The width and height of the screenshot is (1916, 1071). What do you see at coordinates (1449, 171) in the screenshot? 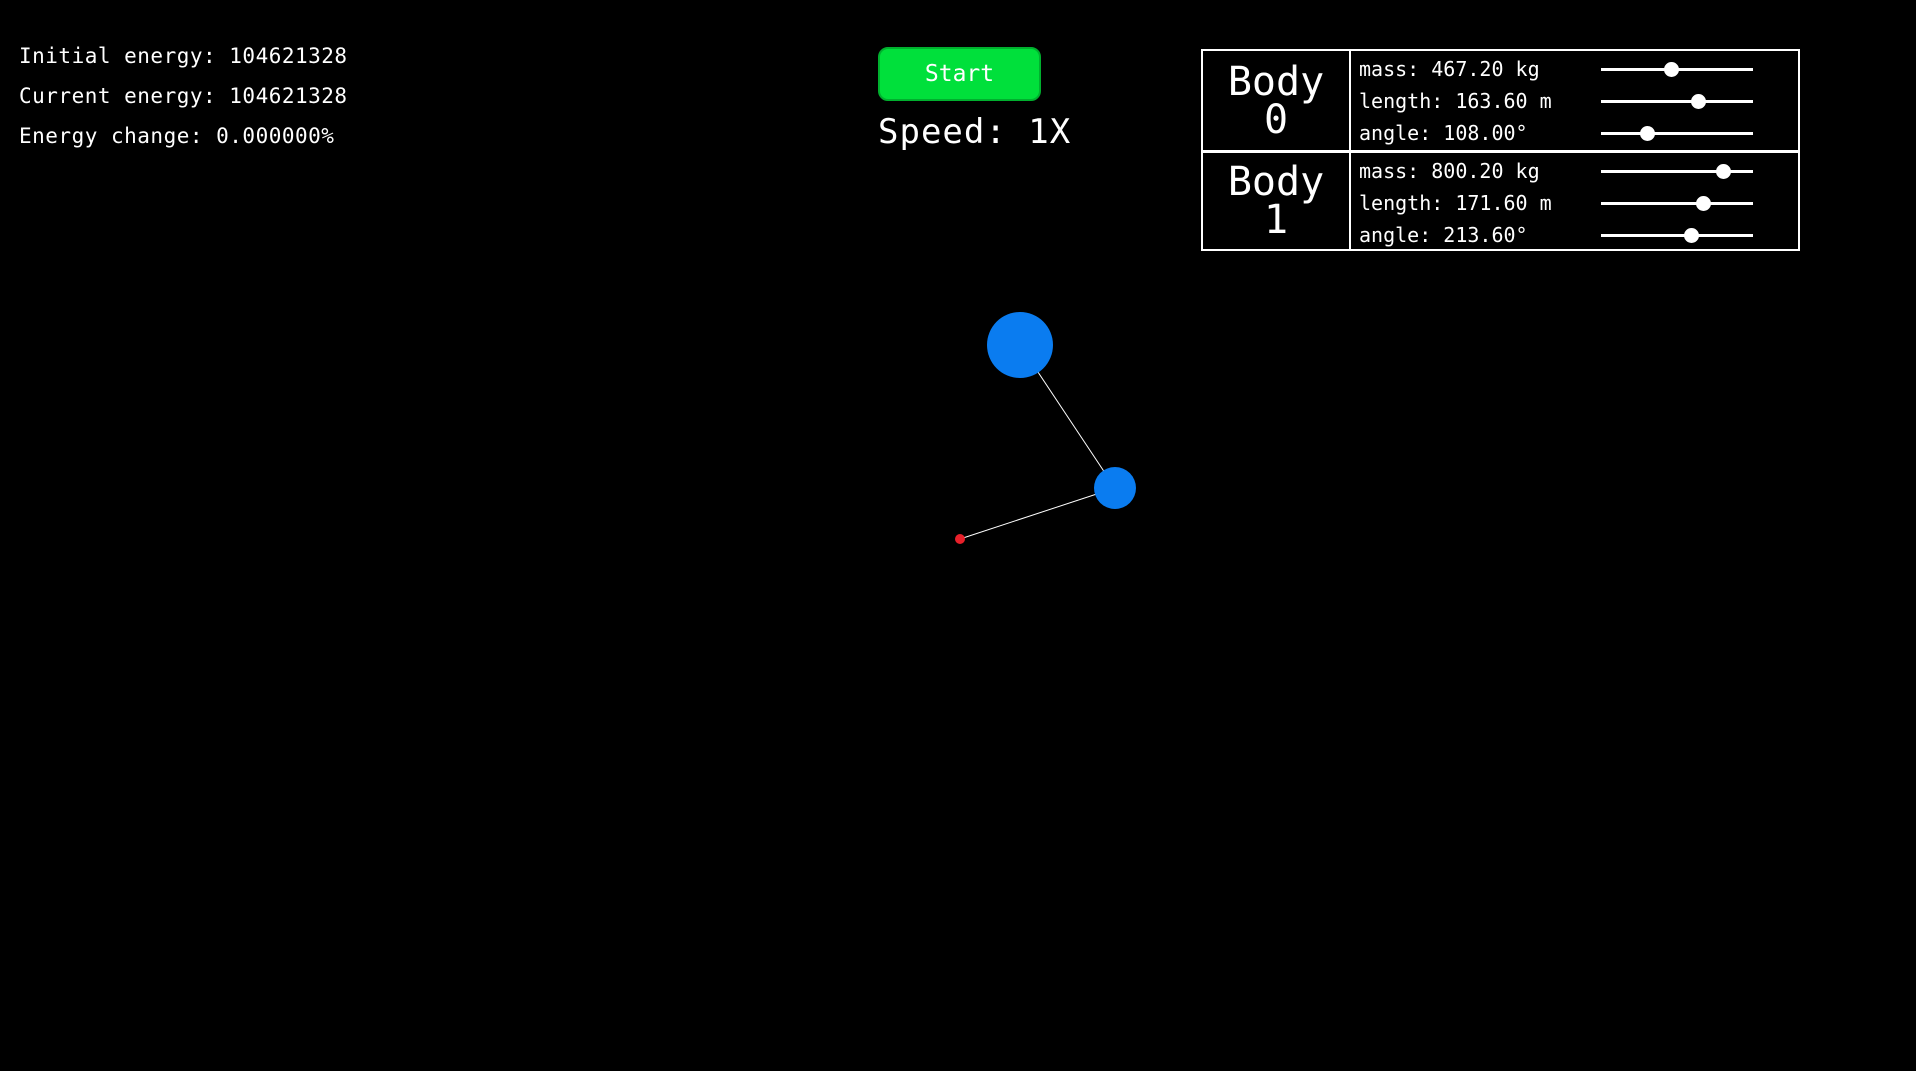
I see `body-1-mass-label: mass: 800.20 kg` at bounding box center [1449, 171].